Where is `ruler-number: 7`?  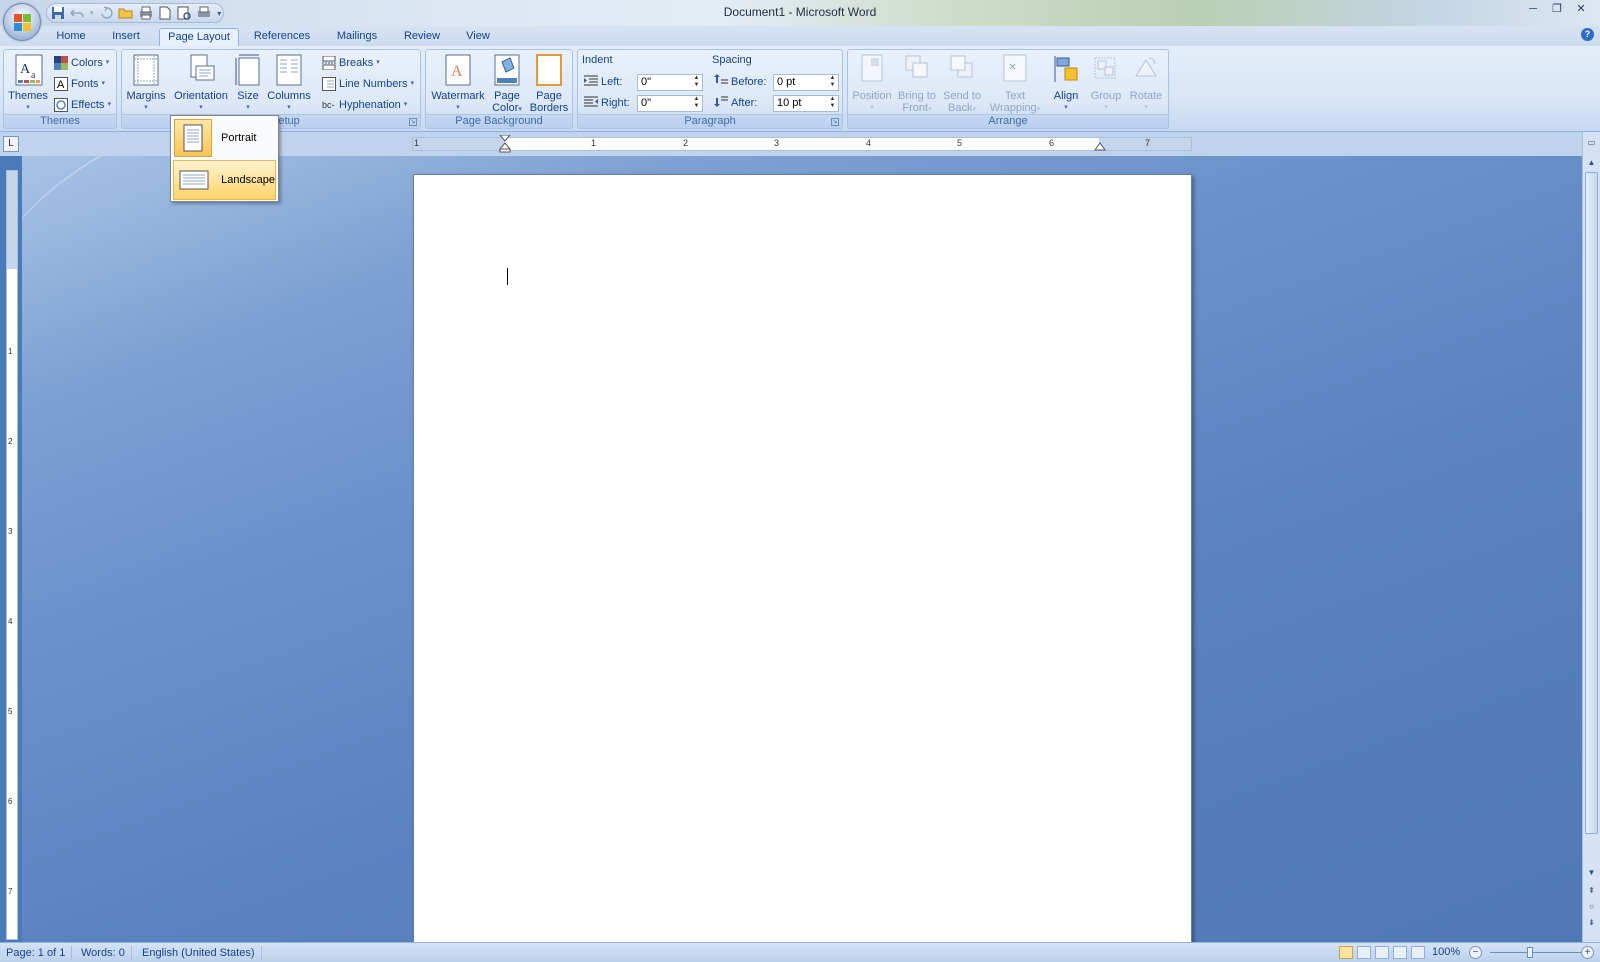 ruler-number: 7 is located at coordinates (1148, 143).